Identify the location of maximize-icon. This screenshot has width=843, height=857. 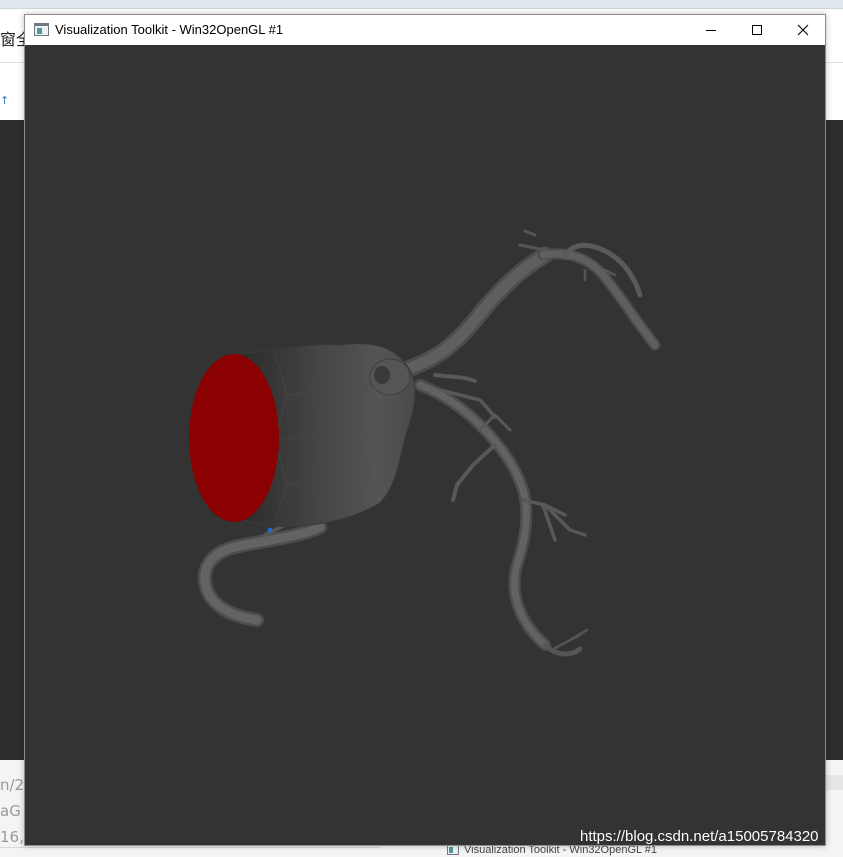
(757, 30).